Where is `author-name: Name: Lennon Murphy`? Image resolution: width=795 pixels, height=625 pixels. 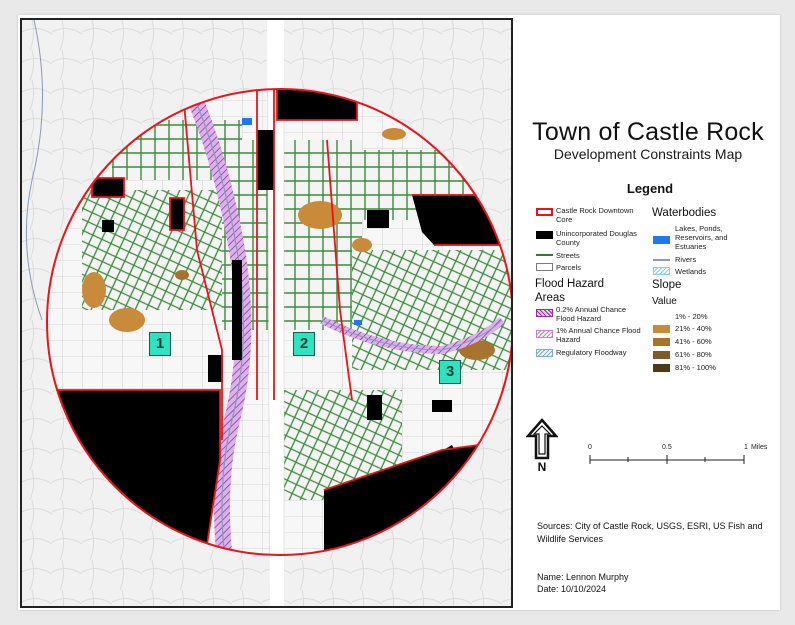 author-name: Name: Lennon Murphy is located at coordinates (583, 577).